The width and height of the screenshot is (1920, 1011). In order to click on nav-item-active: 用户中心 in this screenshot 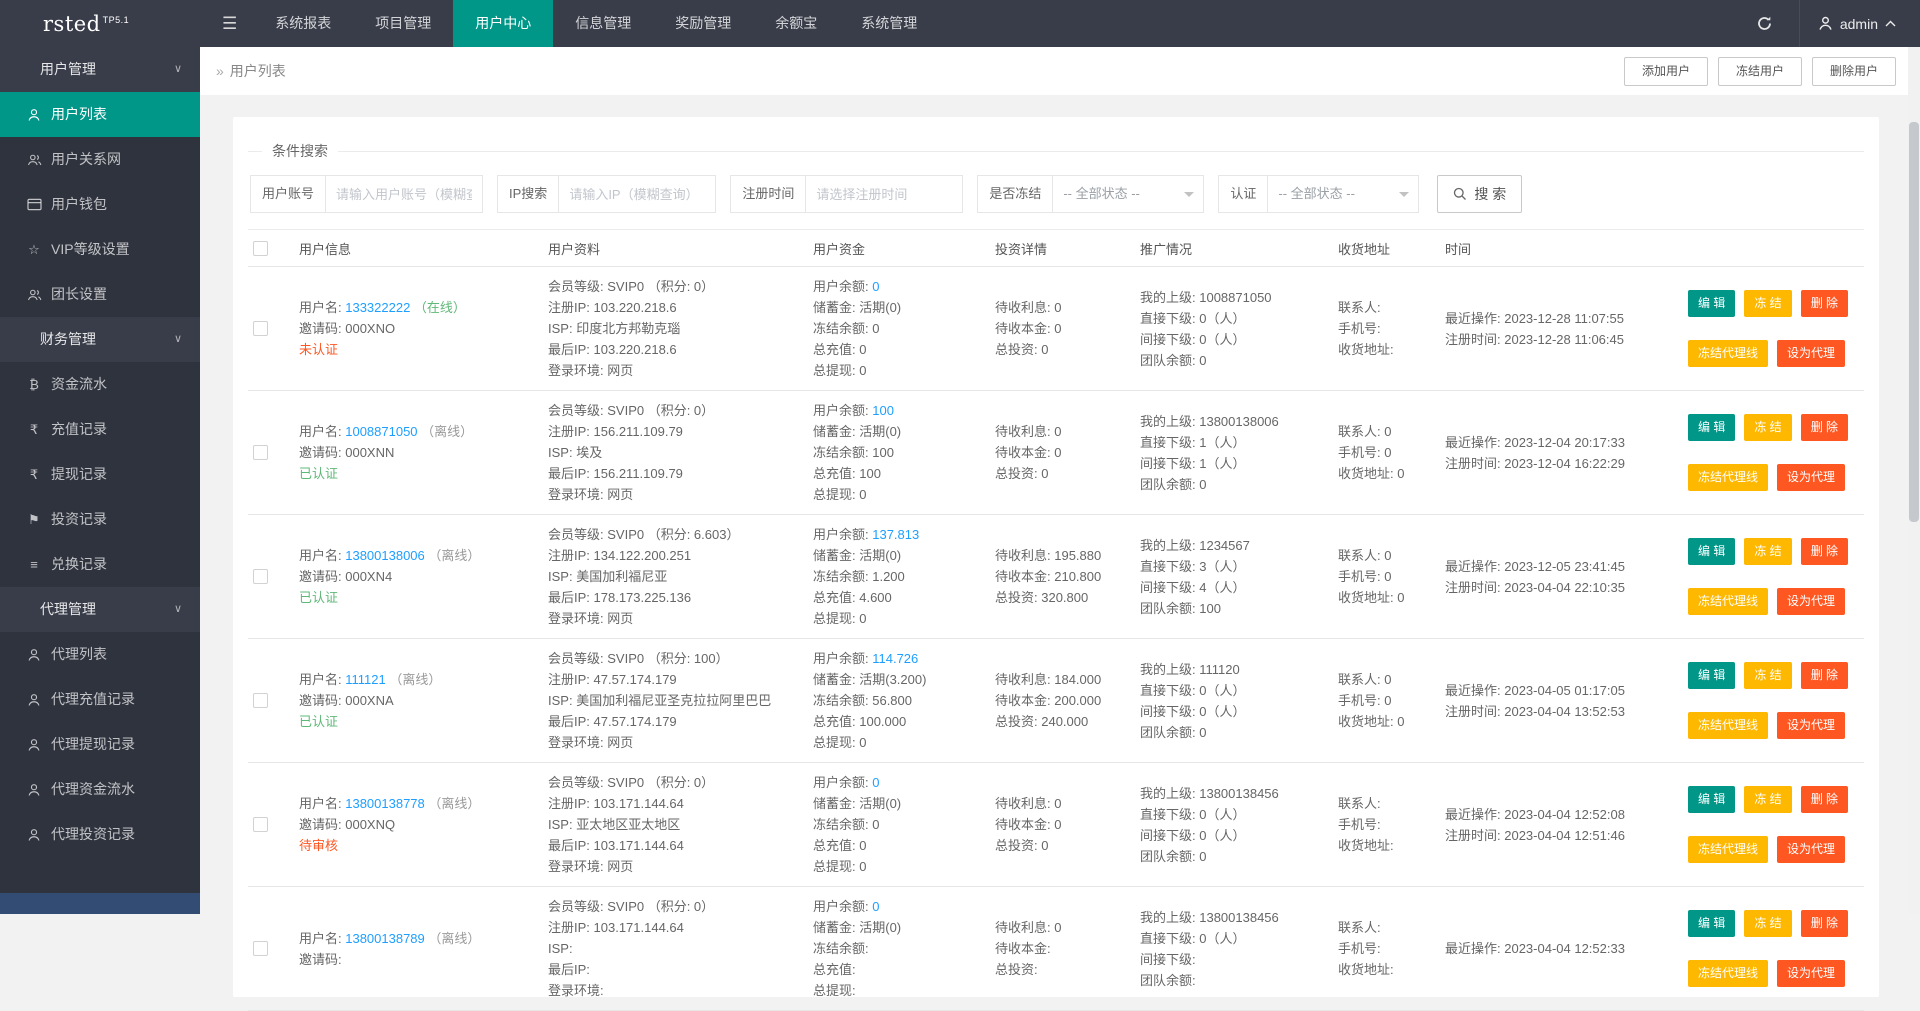, I will do `click(503, 23)`.